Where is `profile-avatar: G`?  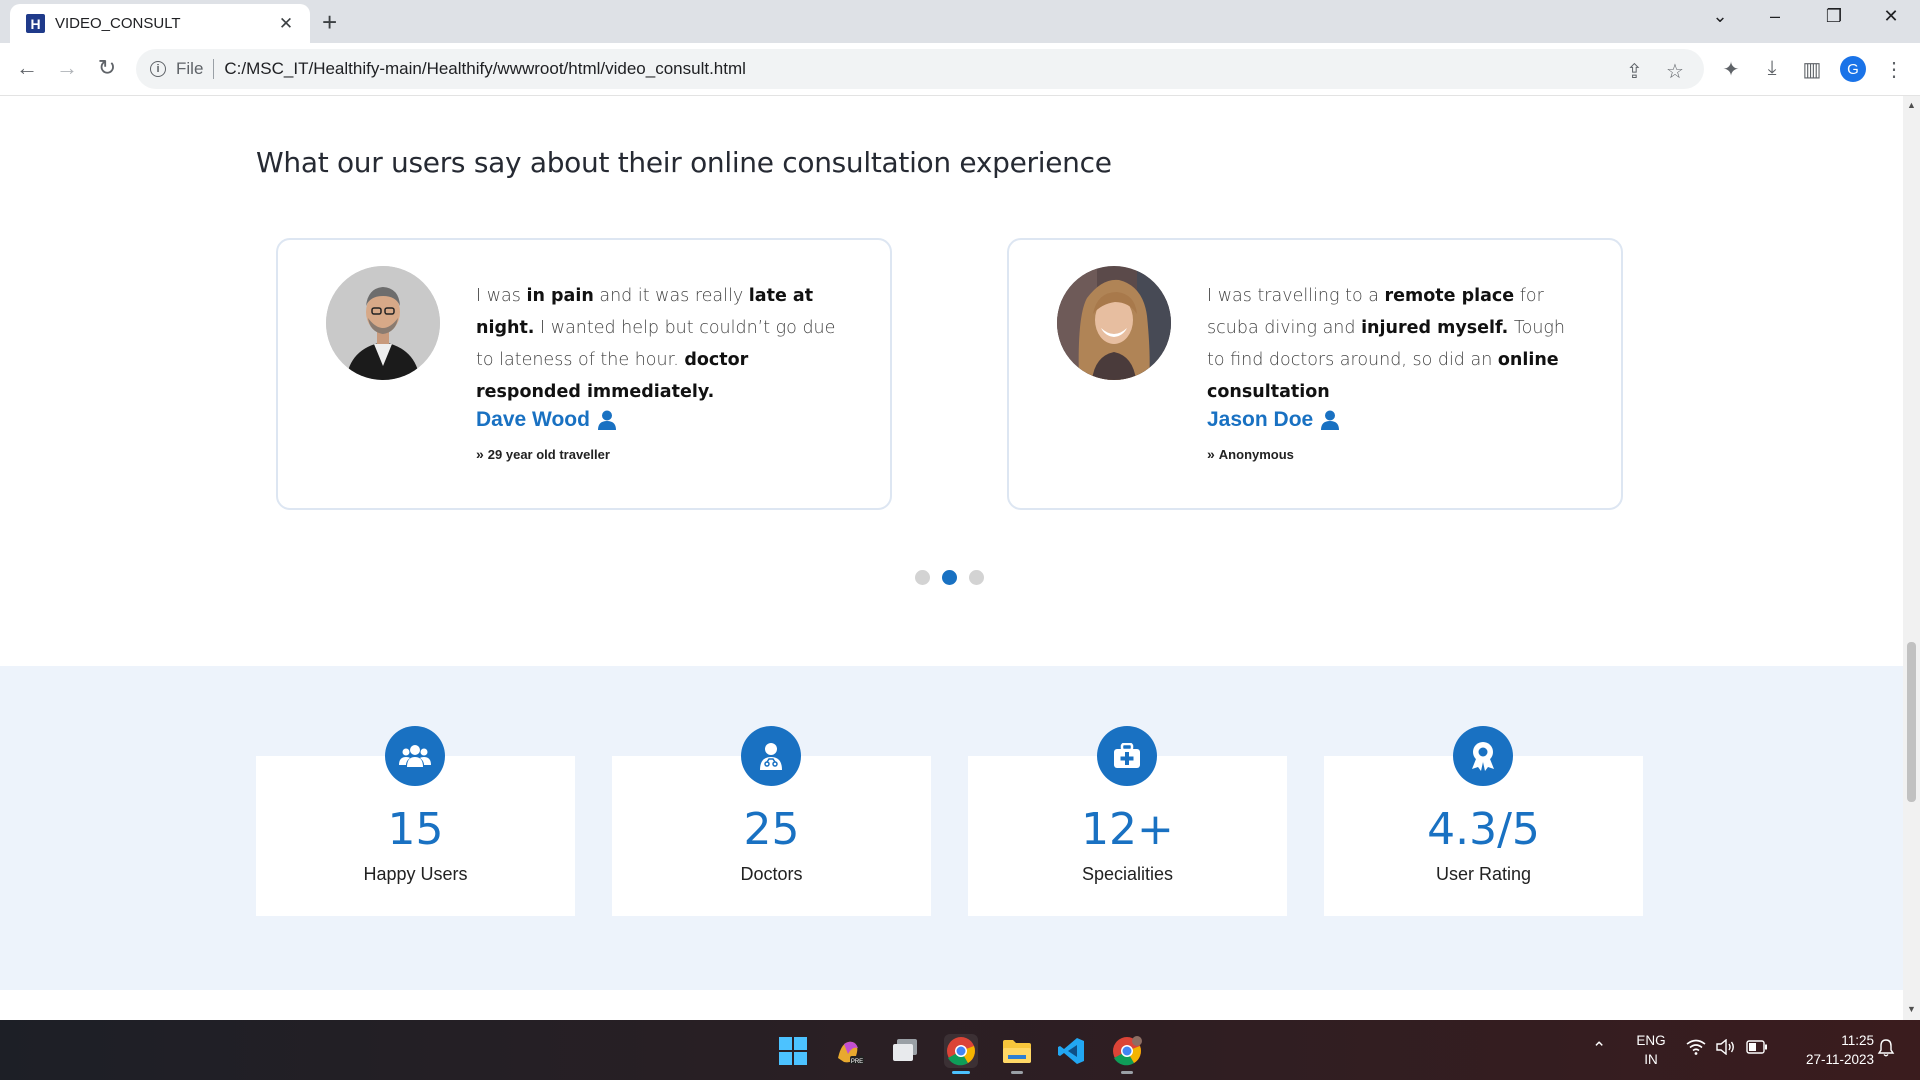 profile-avatar: G is located at coordinates (1853, 69).